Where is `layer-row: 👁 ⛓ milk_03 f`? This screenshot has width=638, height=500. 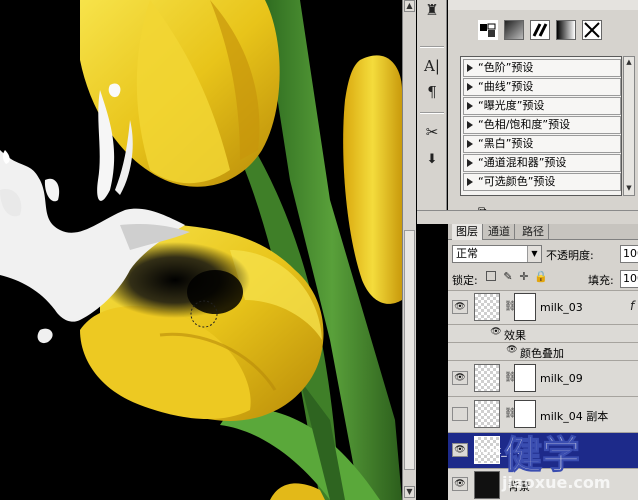
layer-row: 👁 ⛓ milk_03 f is located at coordinates (543, 307).